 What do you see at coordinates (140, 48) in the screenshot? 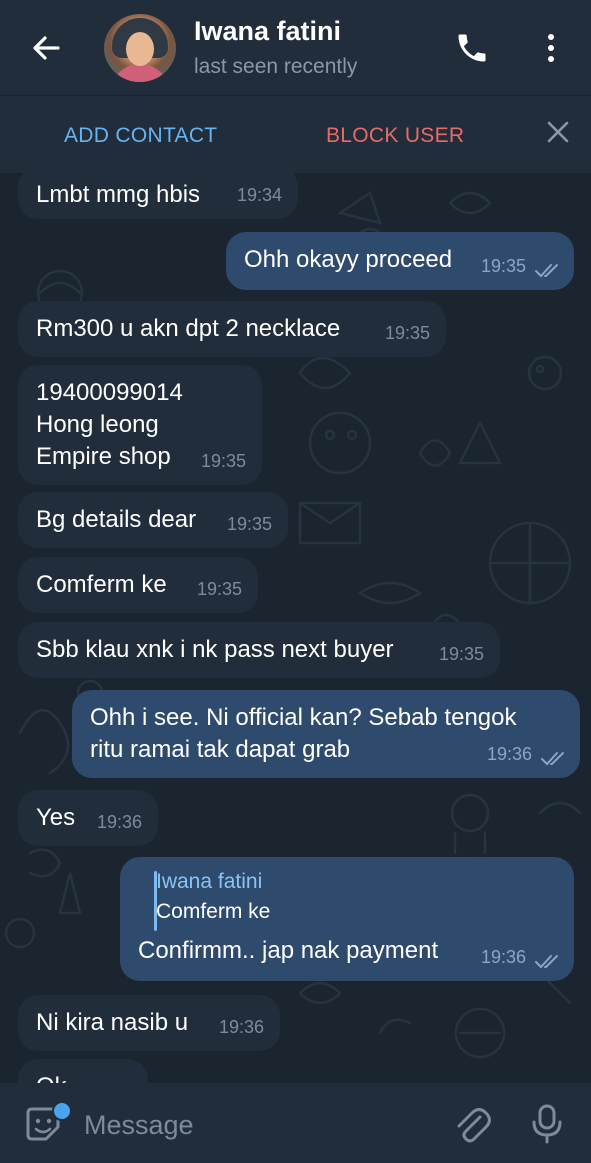
I see `avatar` at bounding box center [140, 48].